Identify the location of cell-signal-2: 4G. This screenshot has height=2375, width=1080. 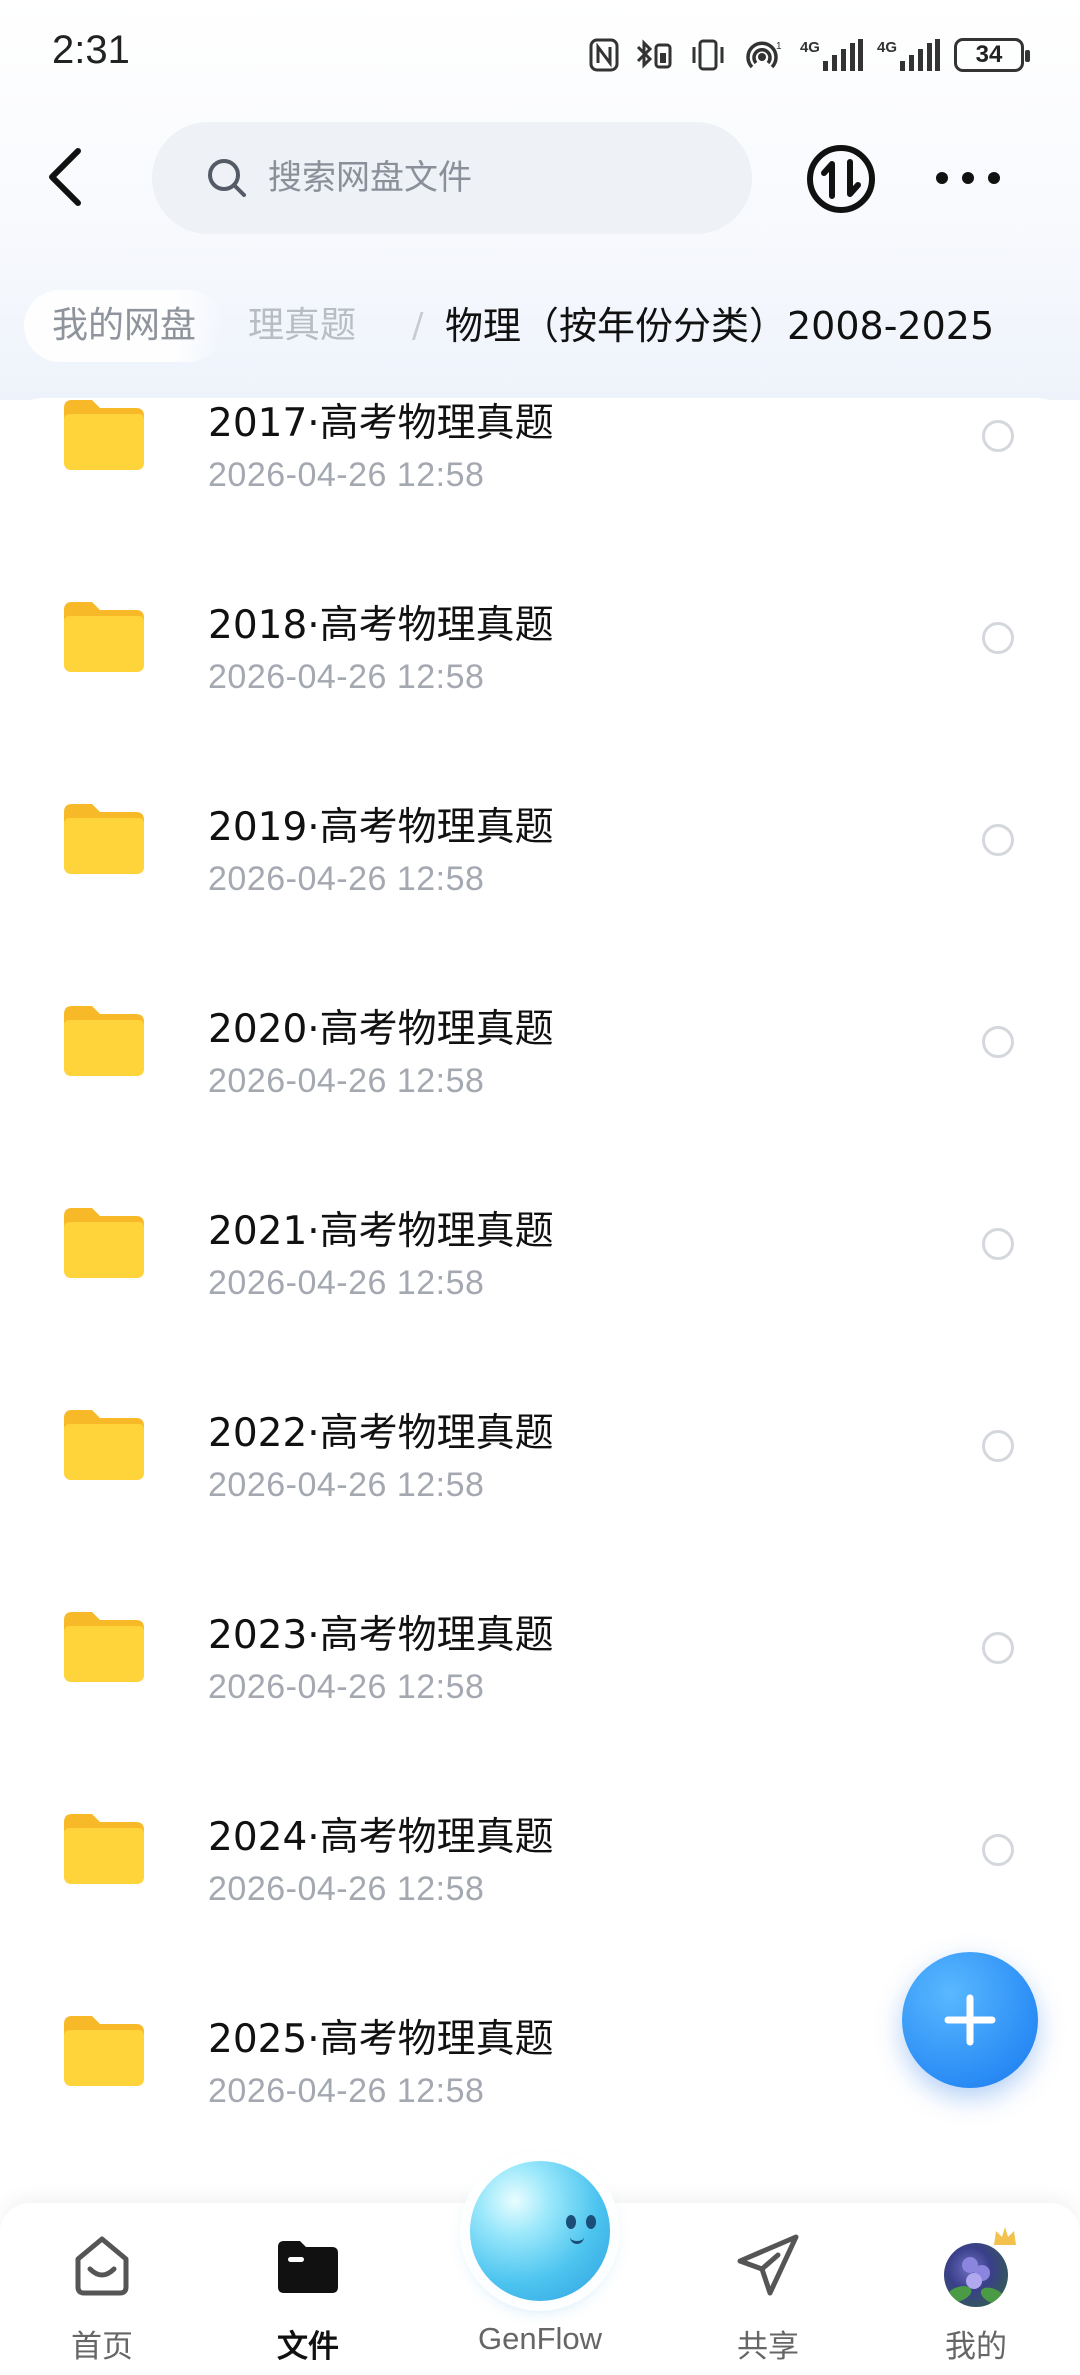
(908, 55).